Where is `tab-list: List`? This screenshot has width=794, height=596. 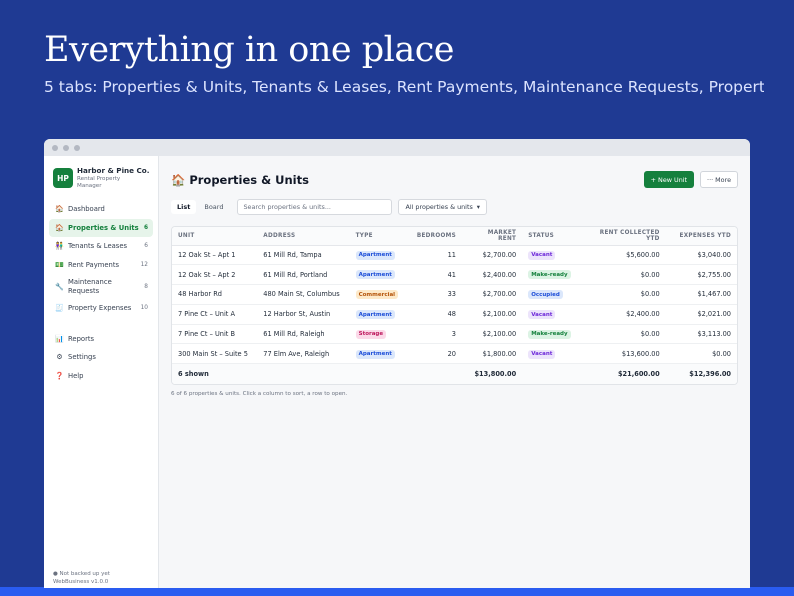
tab-list: List is located at coordinates (184, 207).